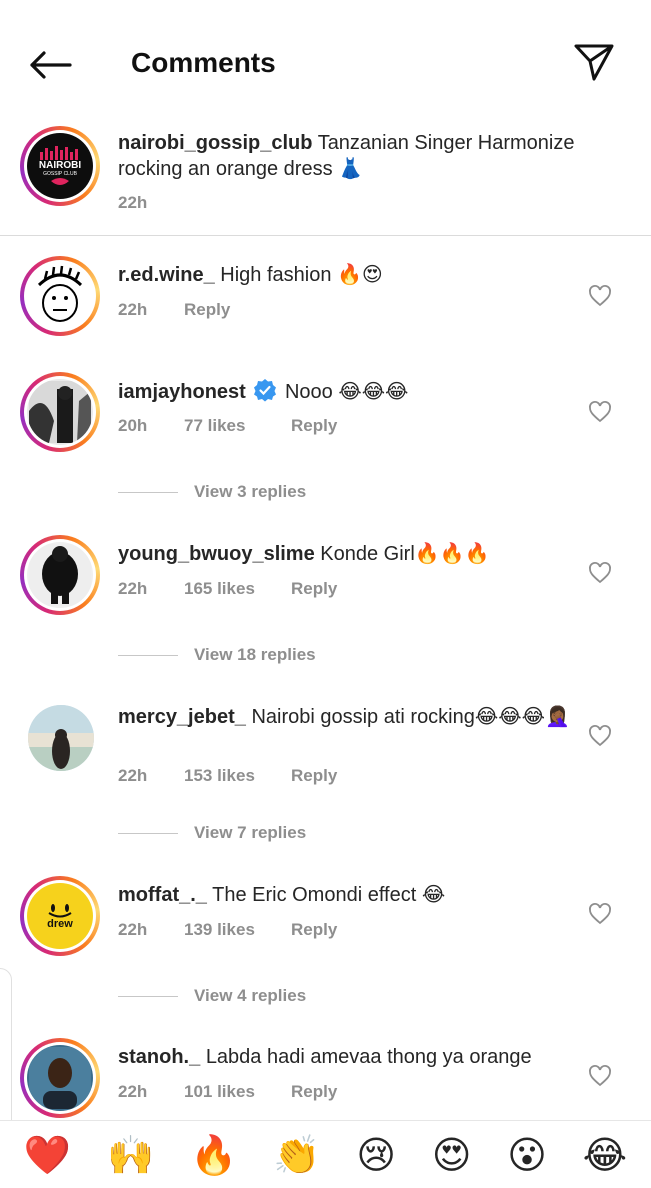  What do you see at coordinates (250, 832) in the screenshot?
I see `view-replies-label: View 7 replies` at bounding box center [250, 832].